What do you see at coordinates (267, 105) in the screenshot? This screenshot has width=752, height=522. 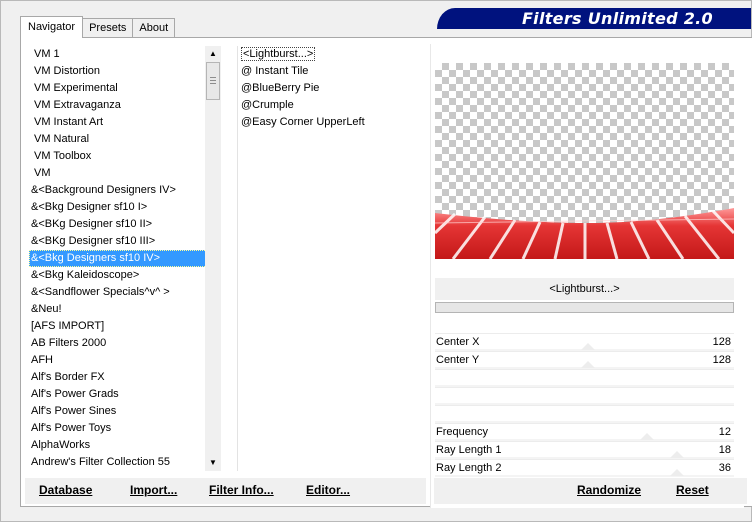 I see `filter-item-label: @Crumple` at bounding box center [267, 105].